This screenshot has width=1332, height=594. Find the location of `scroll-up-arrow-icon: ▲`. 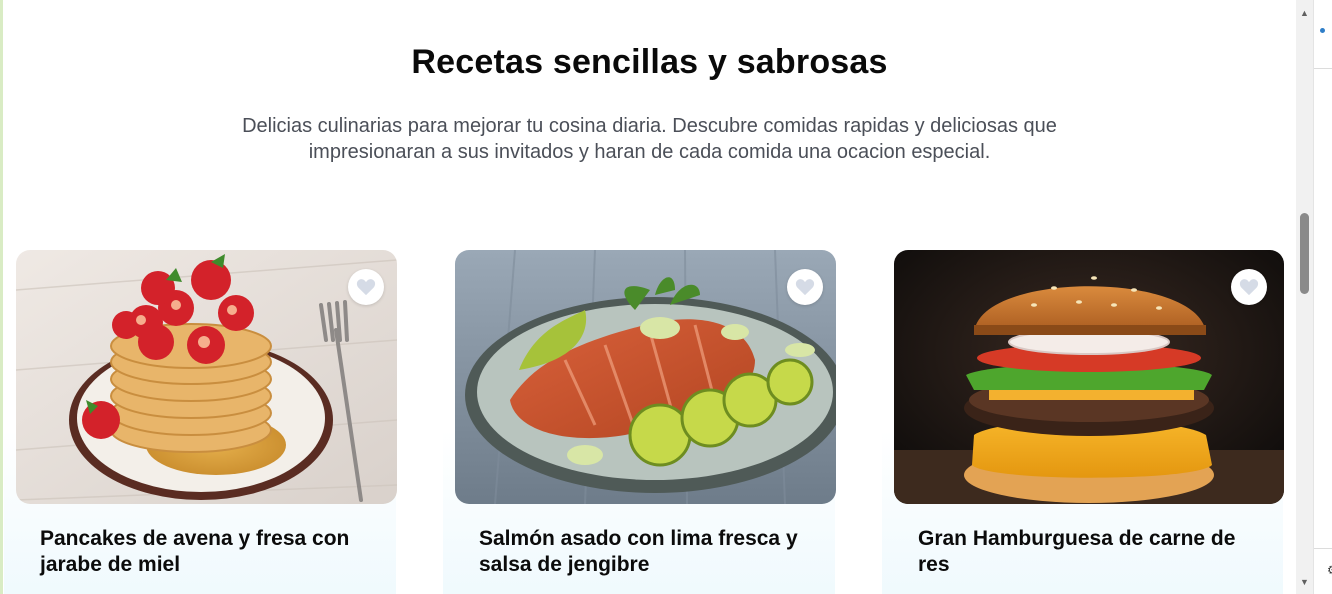

scroll-up-arrow-icon: ▲ is located at coordinates (1304, 12).